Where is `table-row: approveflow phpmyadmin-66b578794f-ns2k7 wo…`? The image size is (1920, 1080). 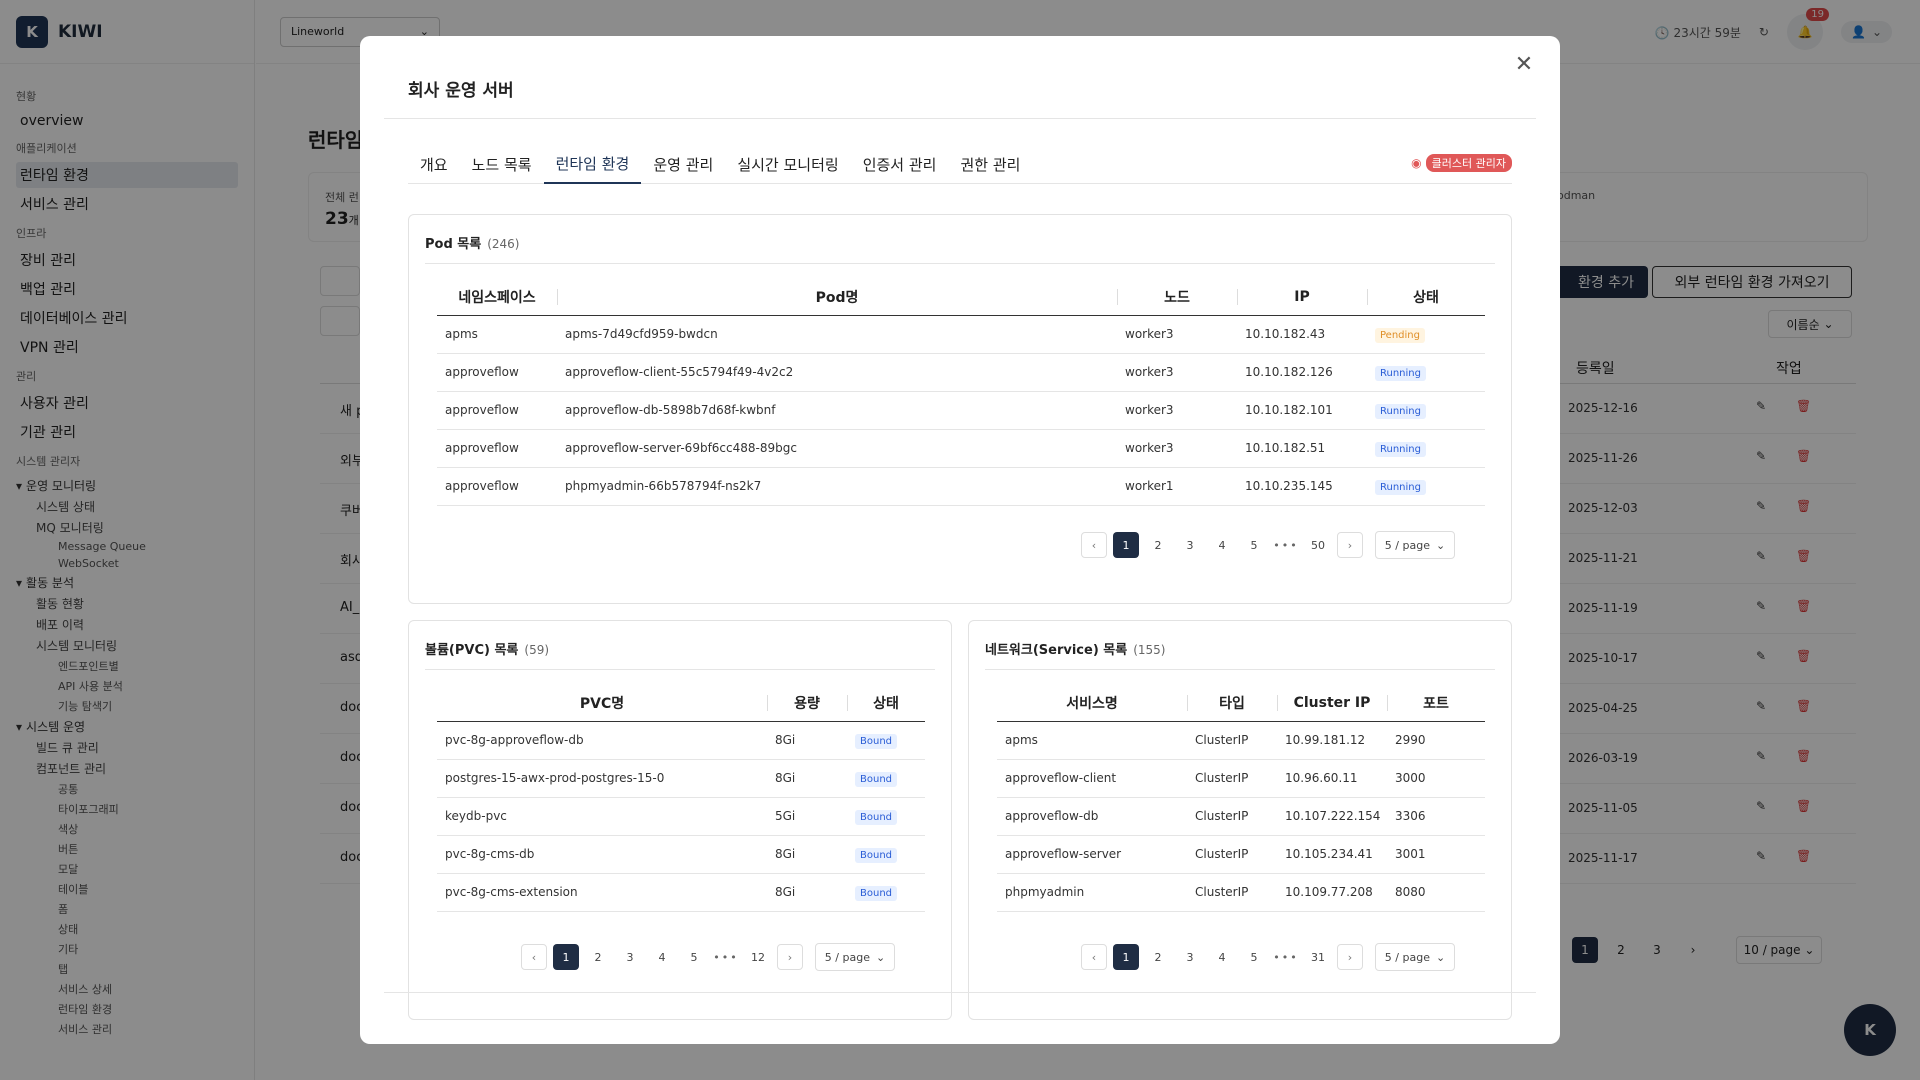 table-row: approveflow phpmyadmin-66b578794f-ns2k7 wo… is located at coordinates (961, 486).